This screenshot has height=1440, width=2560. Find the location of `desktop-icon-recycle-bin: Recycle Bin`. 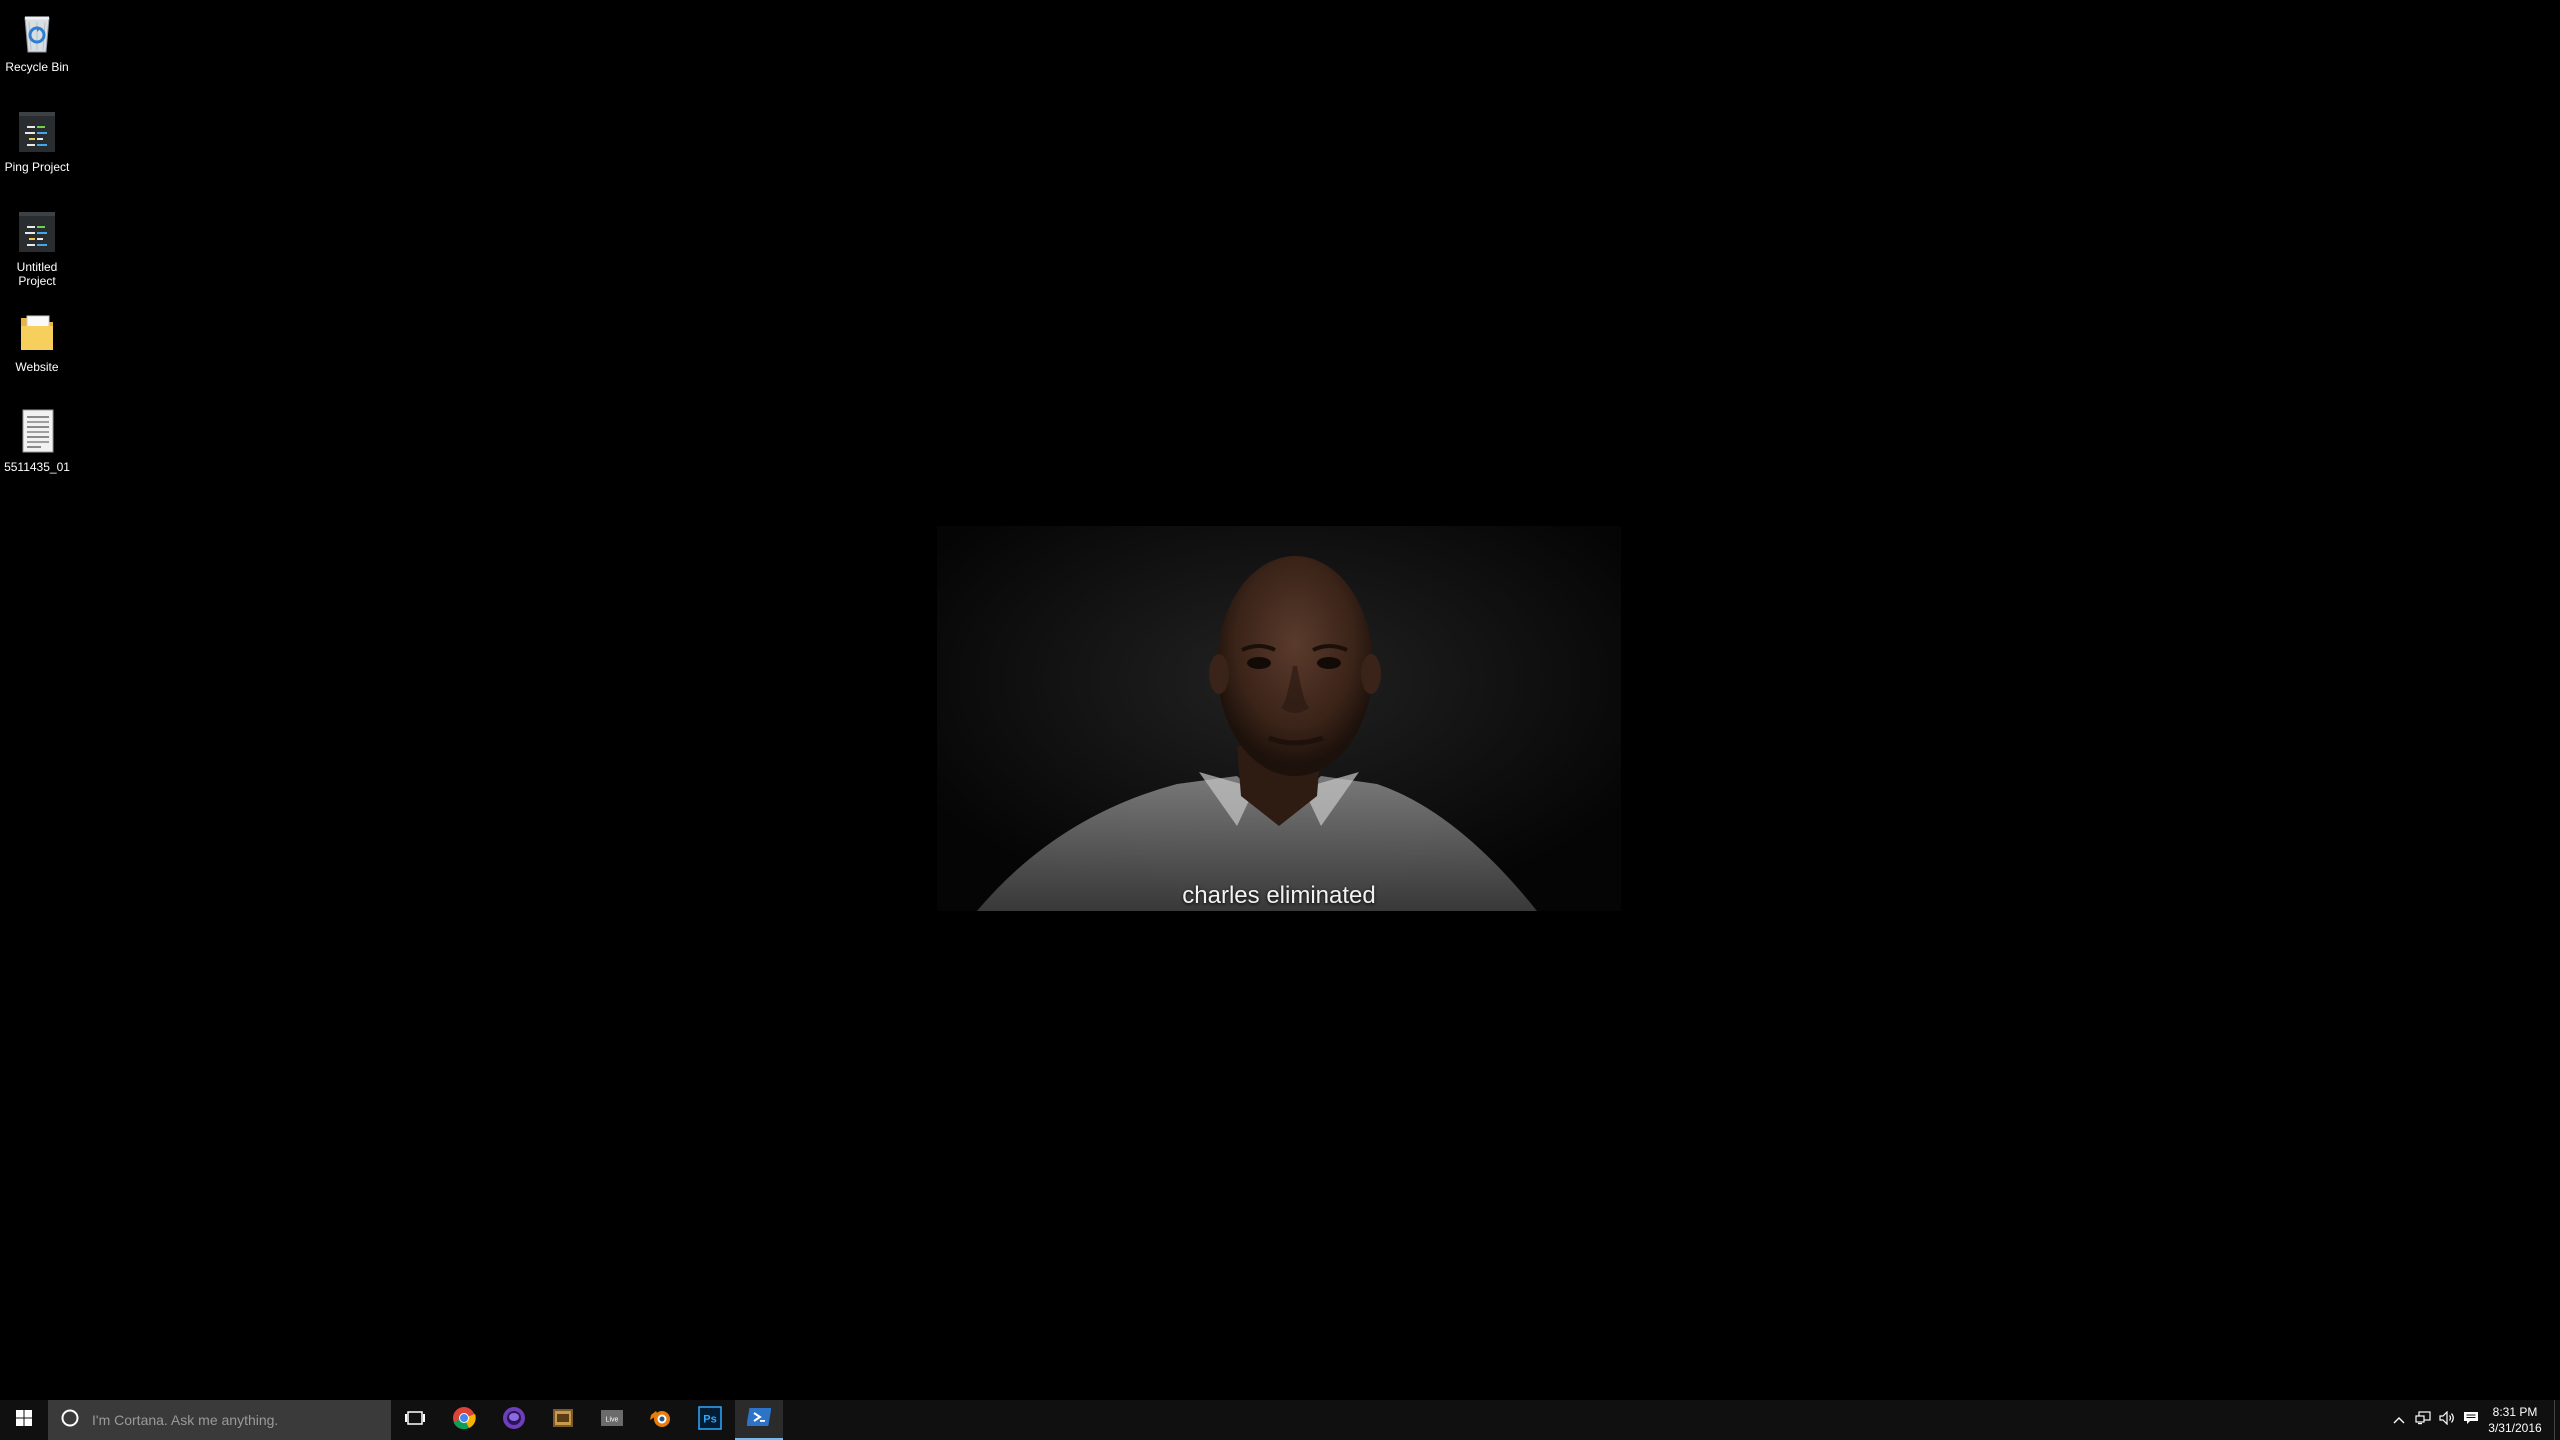

desktop-icon-recycle-bin: Recycle Bin is located at coordinates (37, 41).